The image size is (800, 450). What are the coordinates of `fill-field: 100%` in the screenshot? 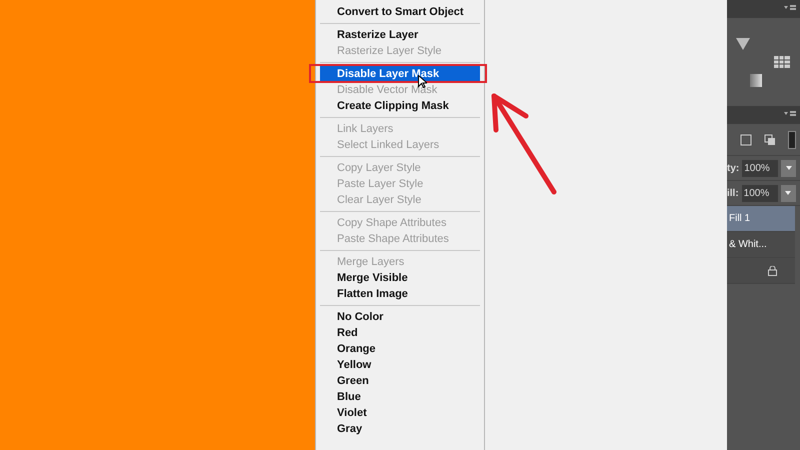 It's located at (760, 193).